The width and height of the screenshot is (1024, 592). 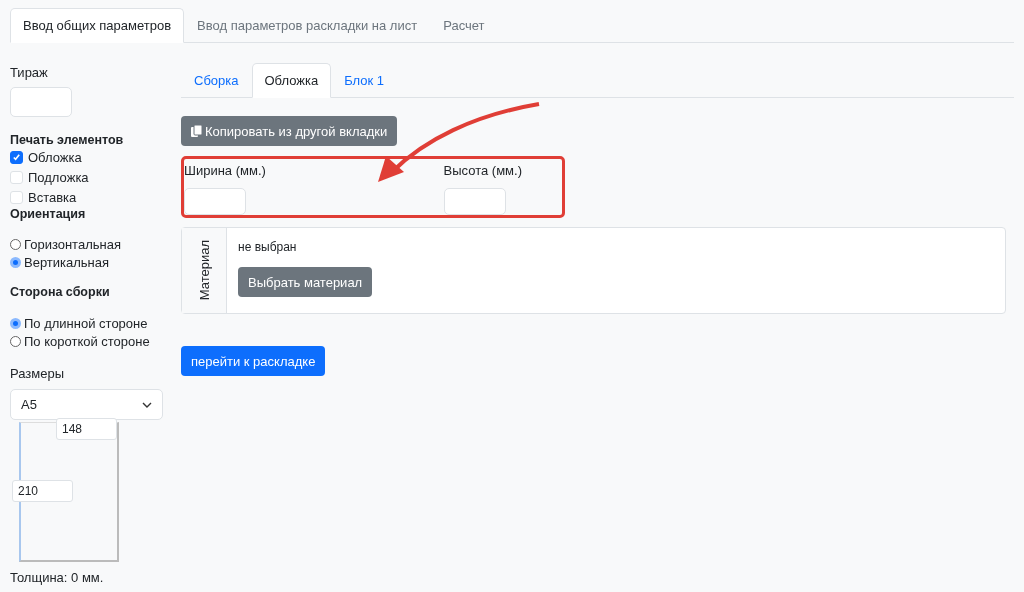 What do you see at coordinates (37, 373) in the screenshot?
I see `field-label: Размеры` at bounding box center [37, 373].